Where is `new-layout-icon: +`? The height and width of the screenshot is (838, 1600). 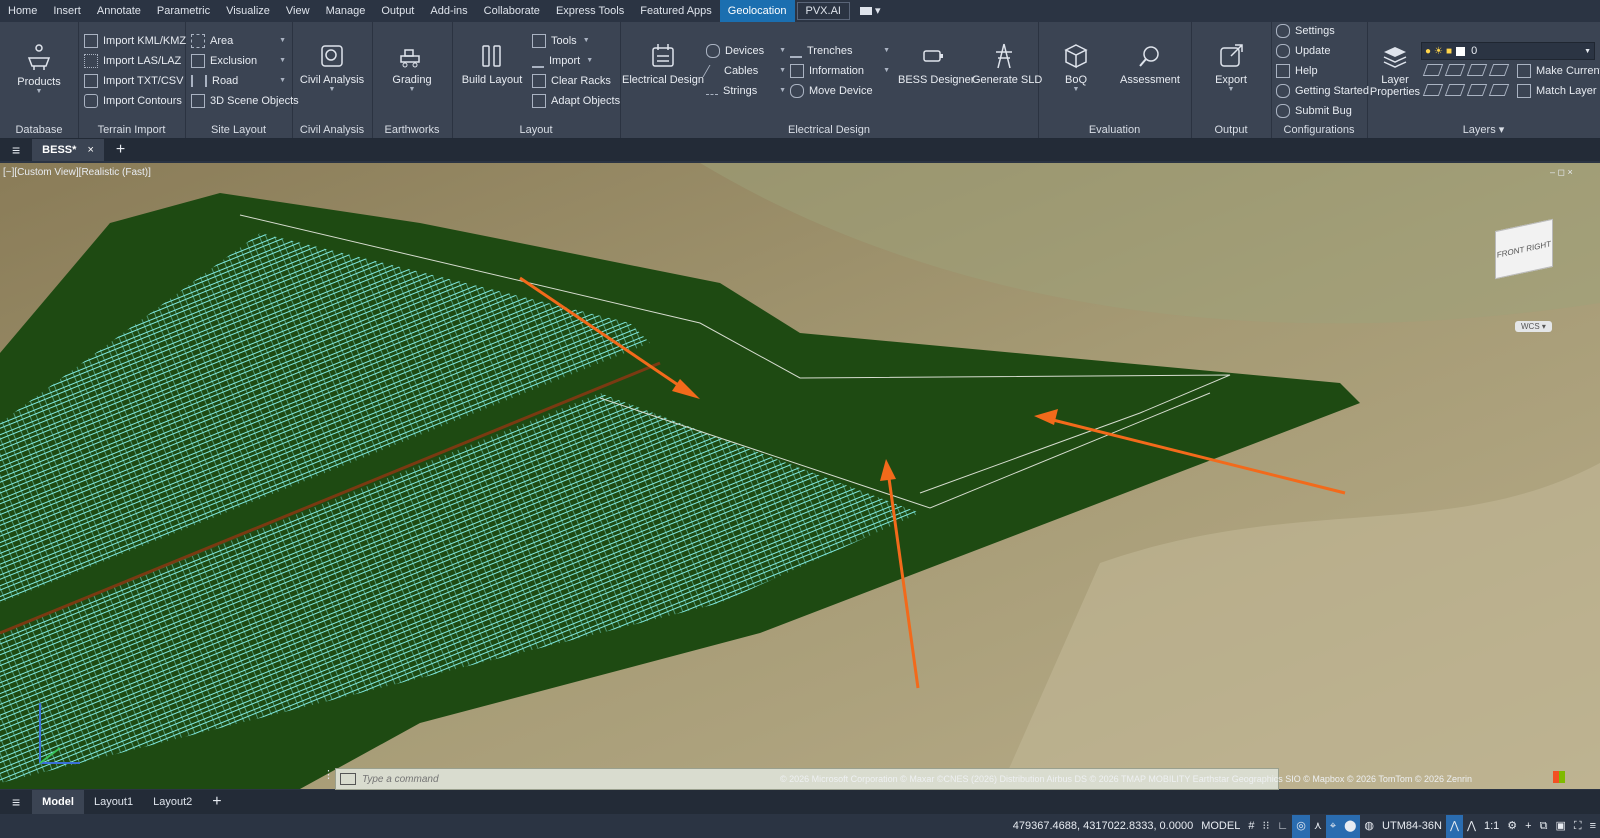 new-layout-icon: + is located at coordinates (216, 802).